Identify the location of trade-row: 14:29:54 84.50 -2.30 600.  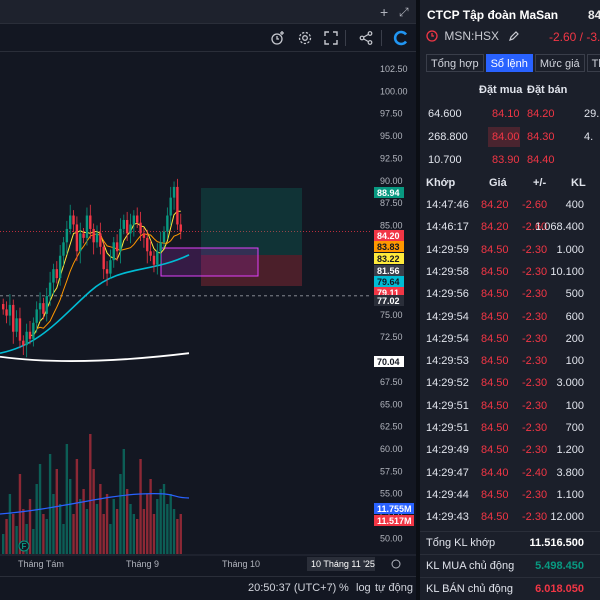
(510, 317).